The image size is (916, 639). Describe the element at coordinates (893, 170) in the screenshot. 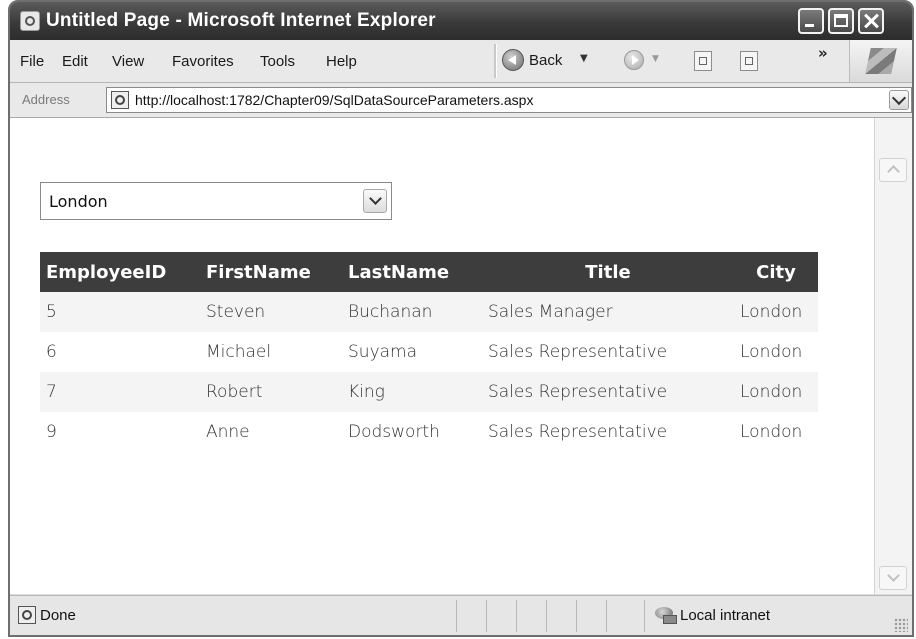

I see `scroll-up-icon` at that location.